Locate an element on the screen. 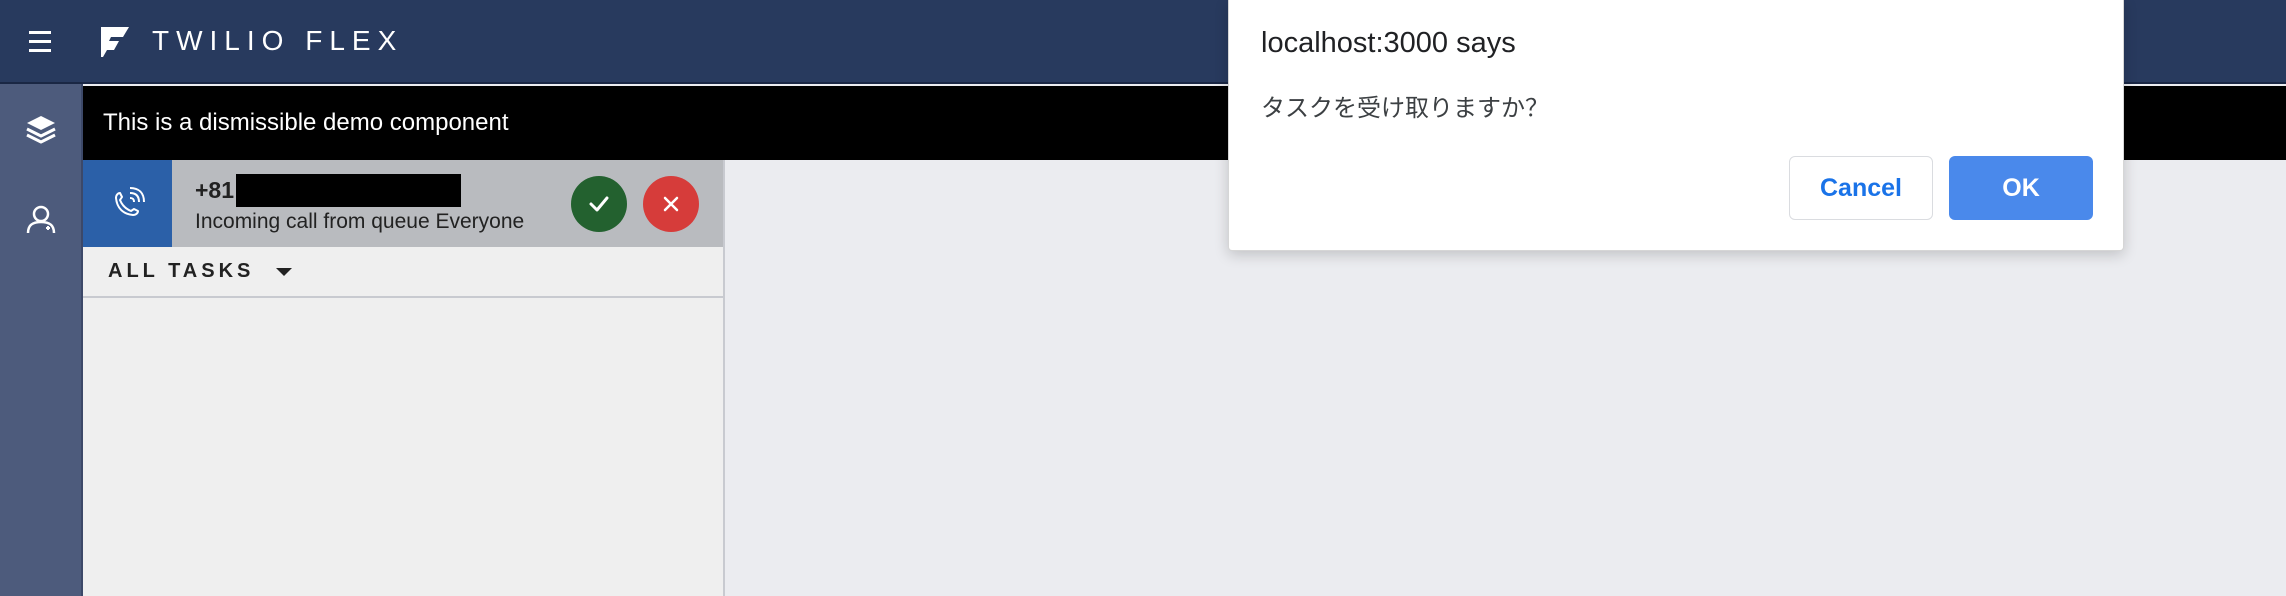 This screenshot has width=2286, height=596. ok-button: OK is located at coordinates (2021, 188).